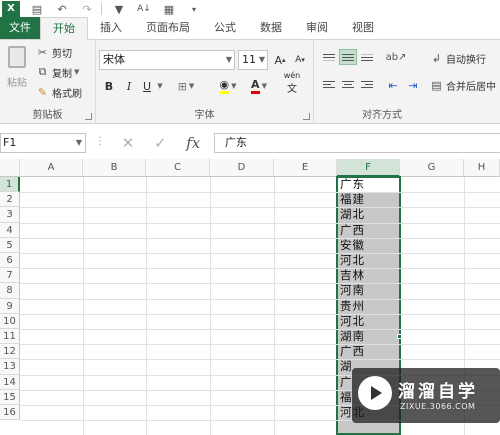 The height and width of the screenshot is (435, 500). I want to click on font-size-select: 11 ▼, so click(253, 60).